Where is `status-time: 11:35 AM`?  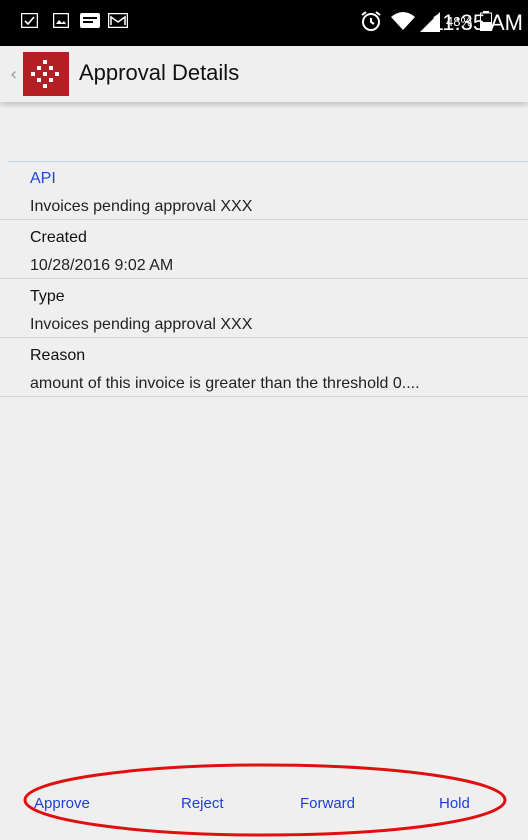
status-time: 11:35 AM is located at coordinates (477, 22).